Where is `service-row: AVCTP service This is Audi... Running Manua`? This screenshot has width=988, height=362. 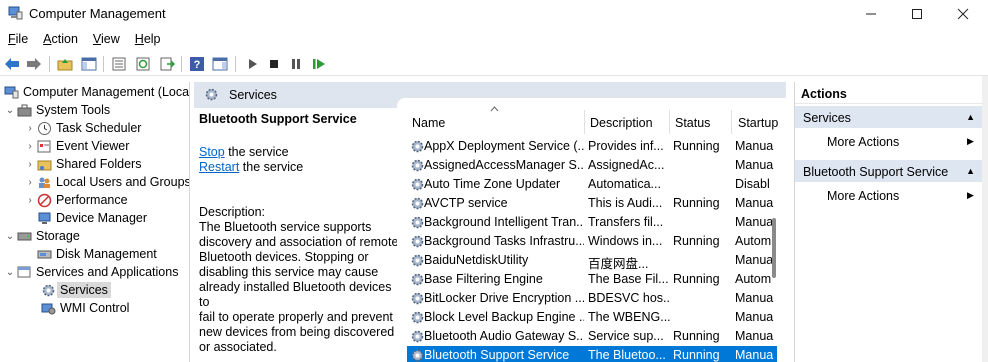 service-row: AVCTP service This is Audi... Running Manua is located at coordinates (592, 203).